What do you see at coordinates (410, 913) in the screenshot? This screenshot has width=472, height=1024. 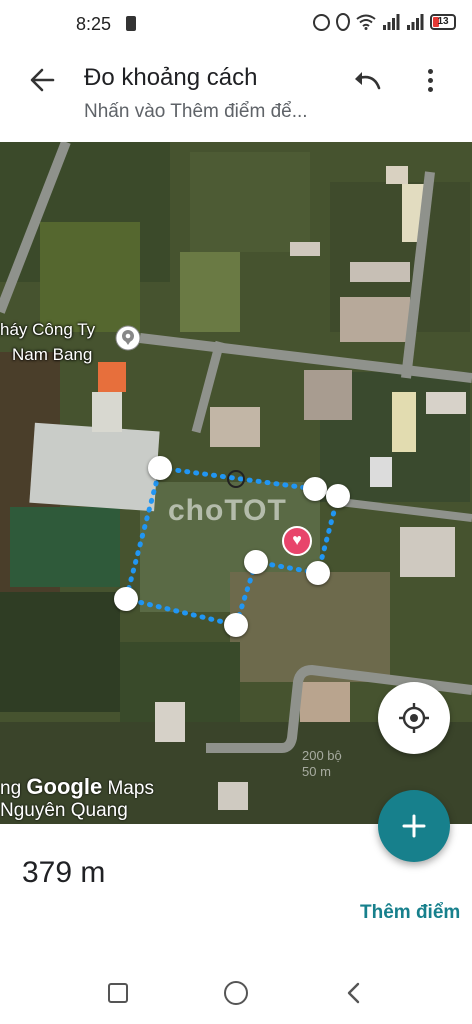 I see `add-point-button: Thêm điểm` at bounding box center [410, 913].